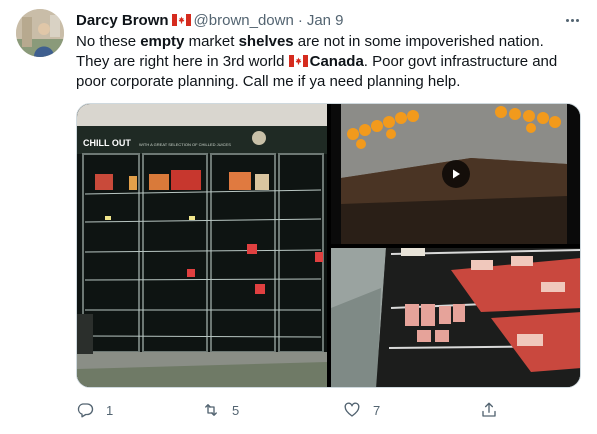 This screenshot has width=597, height=434. What do you see at coordinates (361, 410) in the screenshot?
I see `like-button: 7` at bounding box center [361, 410].